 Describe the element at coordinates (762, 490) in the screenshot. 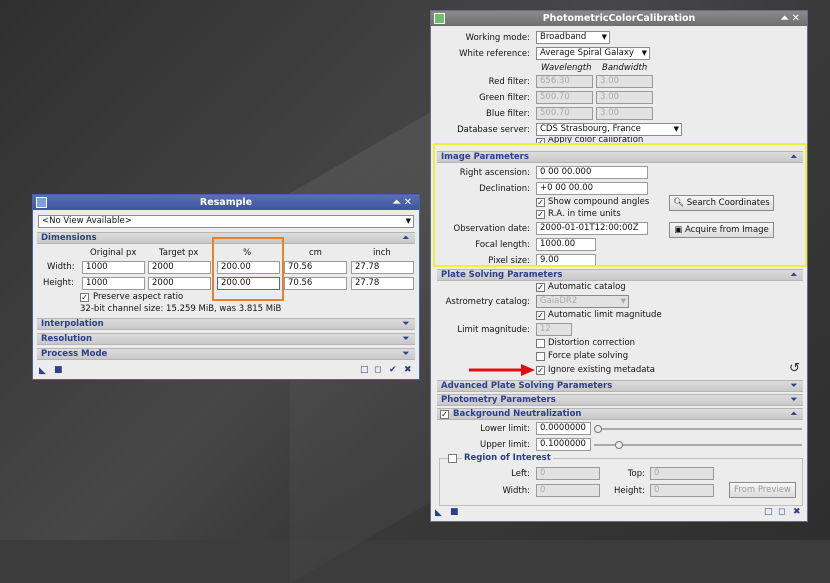

I see `from-preview-button: From Preview` at that location.